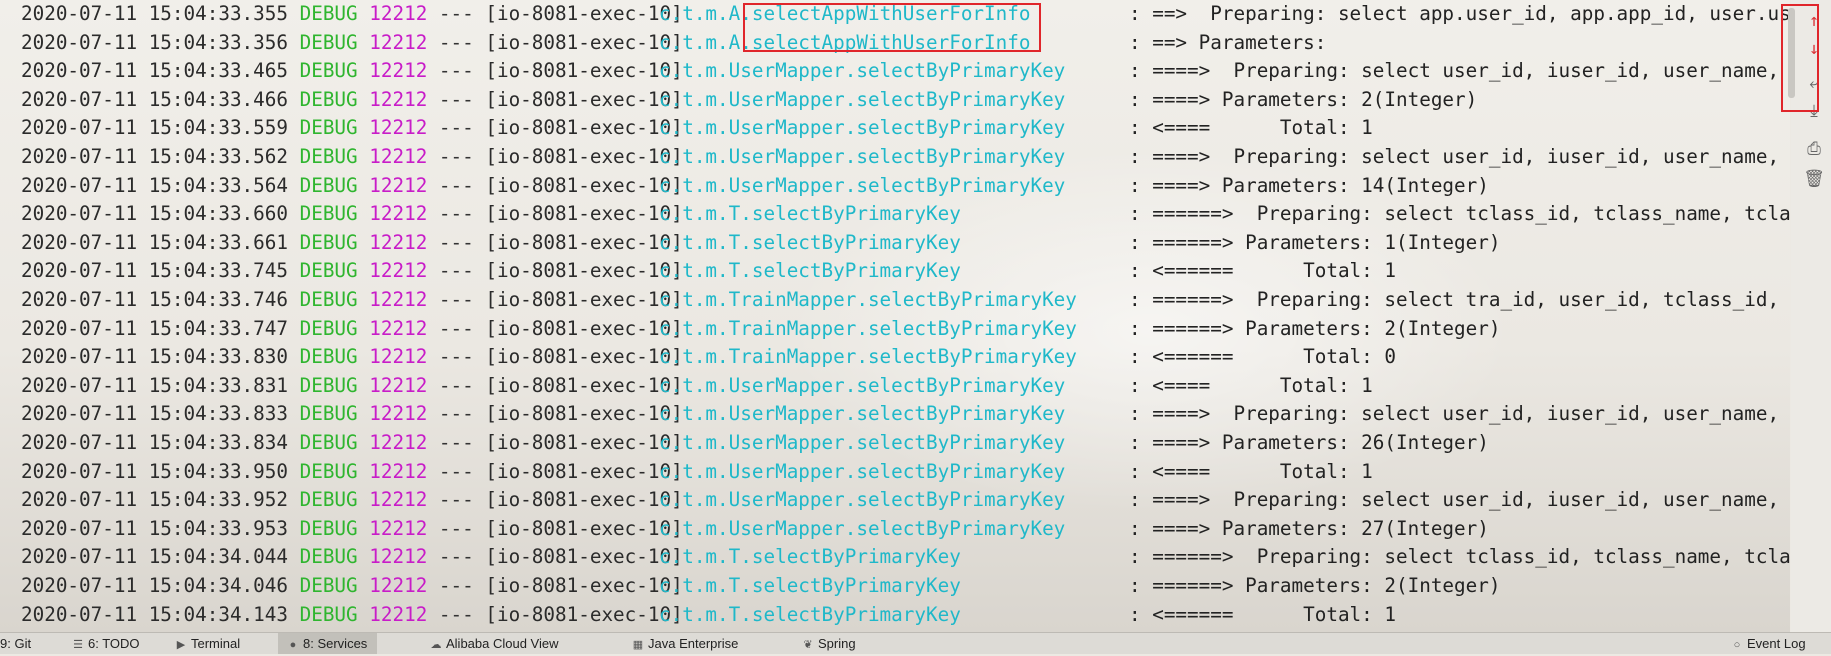  What do you see at coordinates (705, 42) in the screenshot?
I see `log-logger-prefix: c.t.m.A.` at bounding box center [705, 42].